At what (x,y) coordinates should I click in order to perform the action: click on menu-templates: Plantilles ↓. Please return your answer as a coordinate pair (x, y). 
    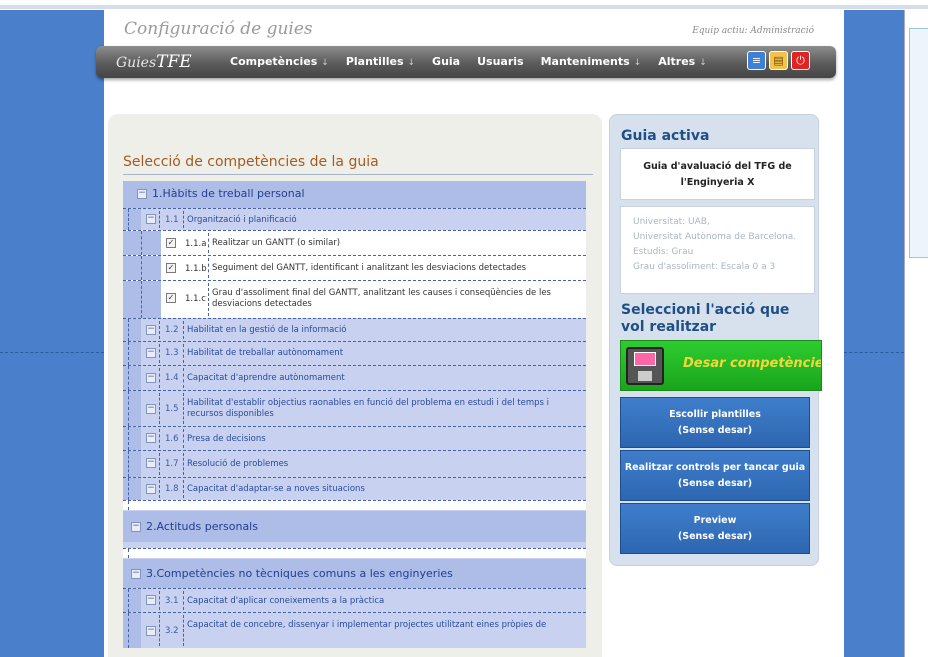
    Looking at the image, I should click on (380, 61).